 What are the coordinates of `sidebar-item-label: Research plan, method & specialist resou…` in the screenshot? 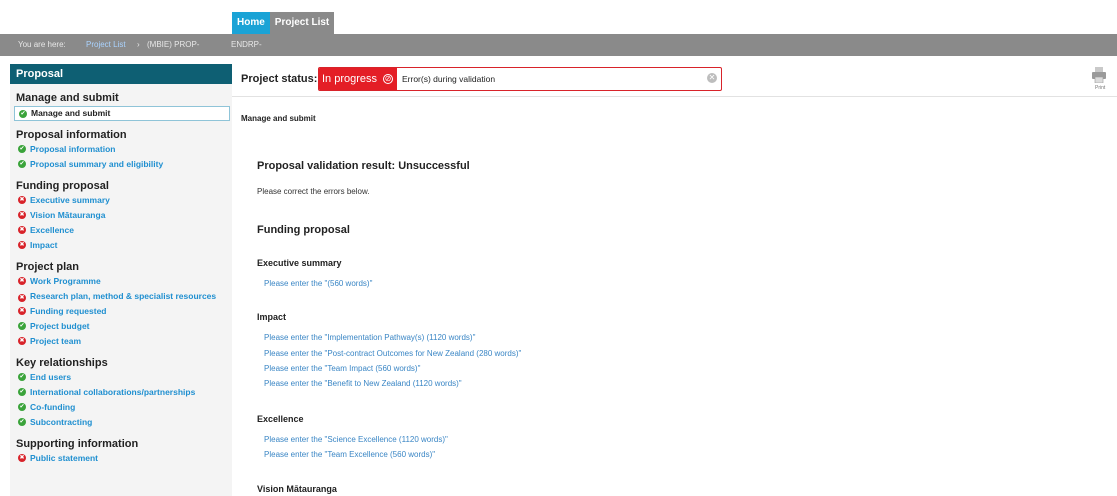 It's located at (123, 296).